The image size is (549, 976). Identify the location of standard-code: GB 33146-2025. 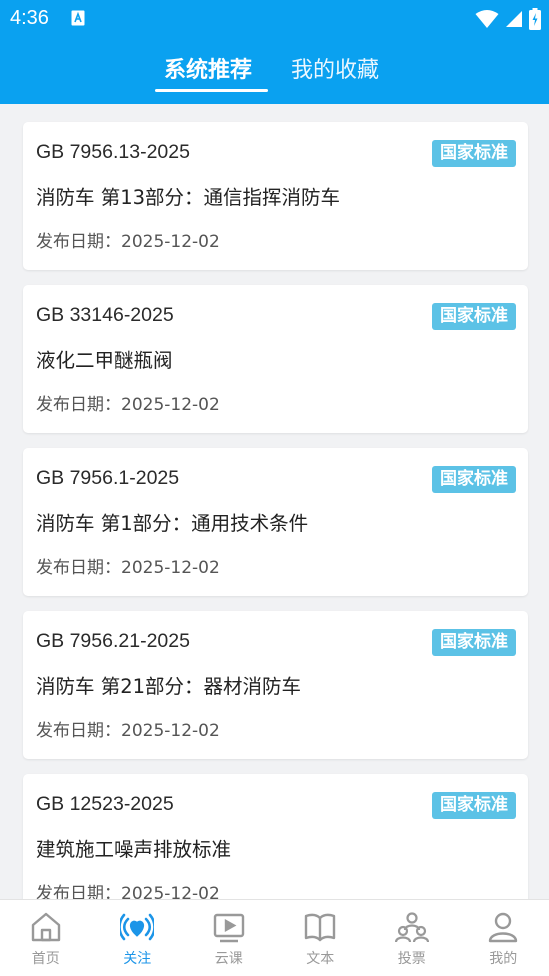
(105, 315).